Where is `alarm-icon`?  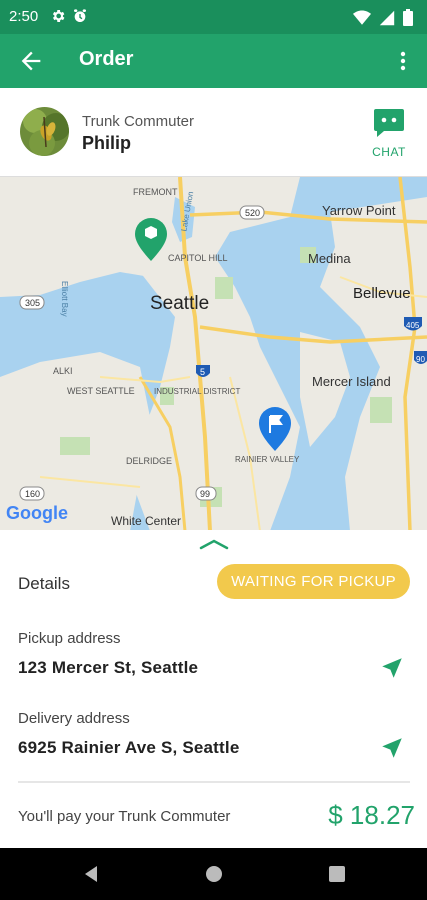 alarm-icon is located at coordinates (80, 15).